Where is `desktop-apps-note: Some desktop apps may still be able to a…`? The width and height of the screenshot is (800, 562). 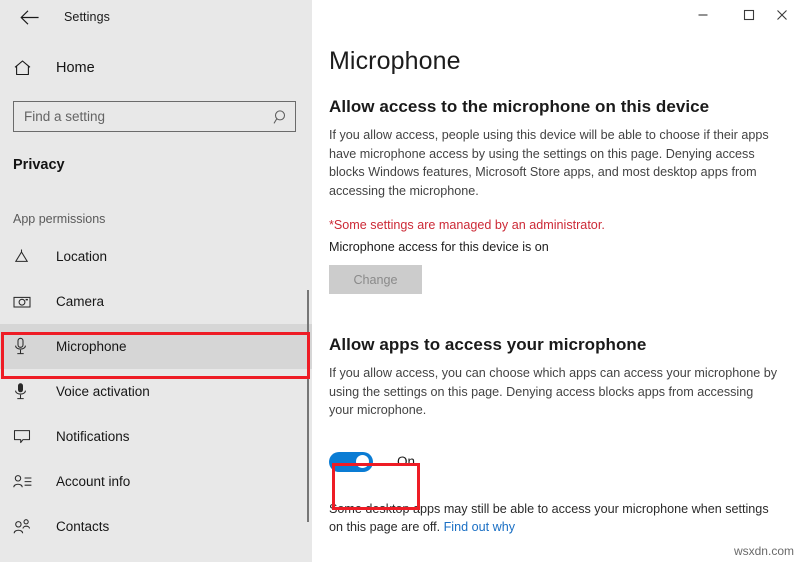 desktop-apps-note: Some desktop apps may still be able to a… is located at coordinates (555, 518).